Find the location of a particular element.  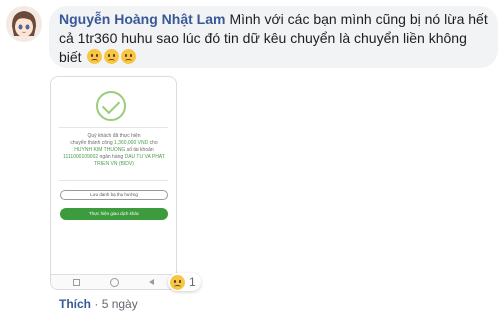

transfer-amount: 1,360,000 VND is located at coordinates (131, 143).